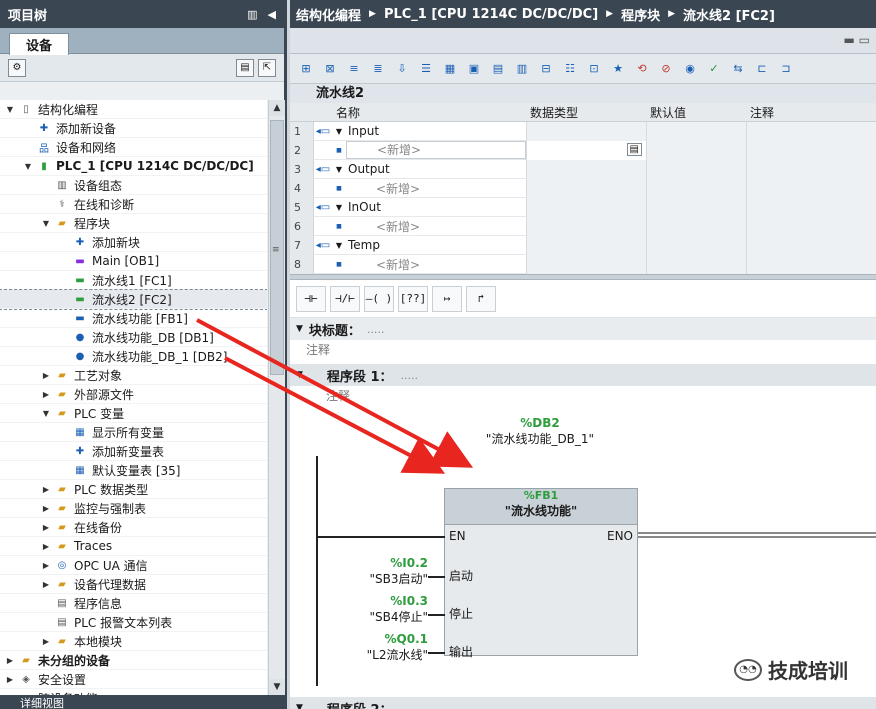  I want to click on tree-item: ▤ 程序信息, so click(133, 603).